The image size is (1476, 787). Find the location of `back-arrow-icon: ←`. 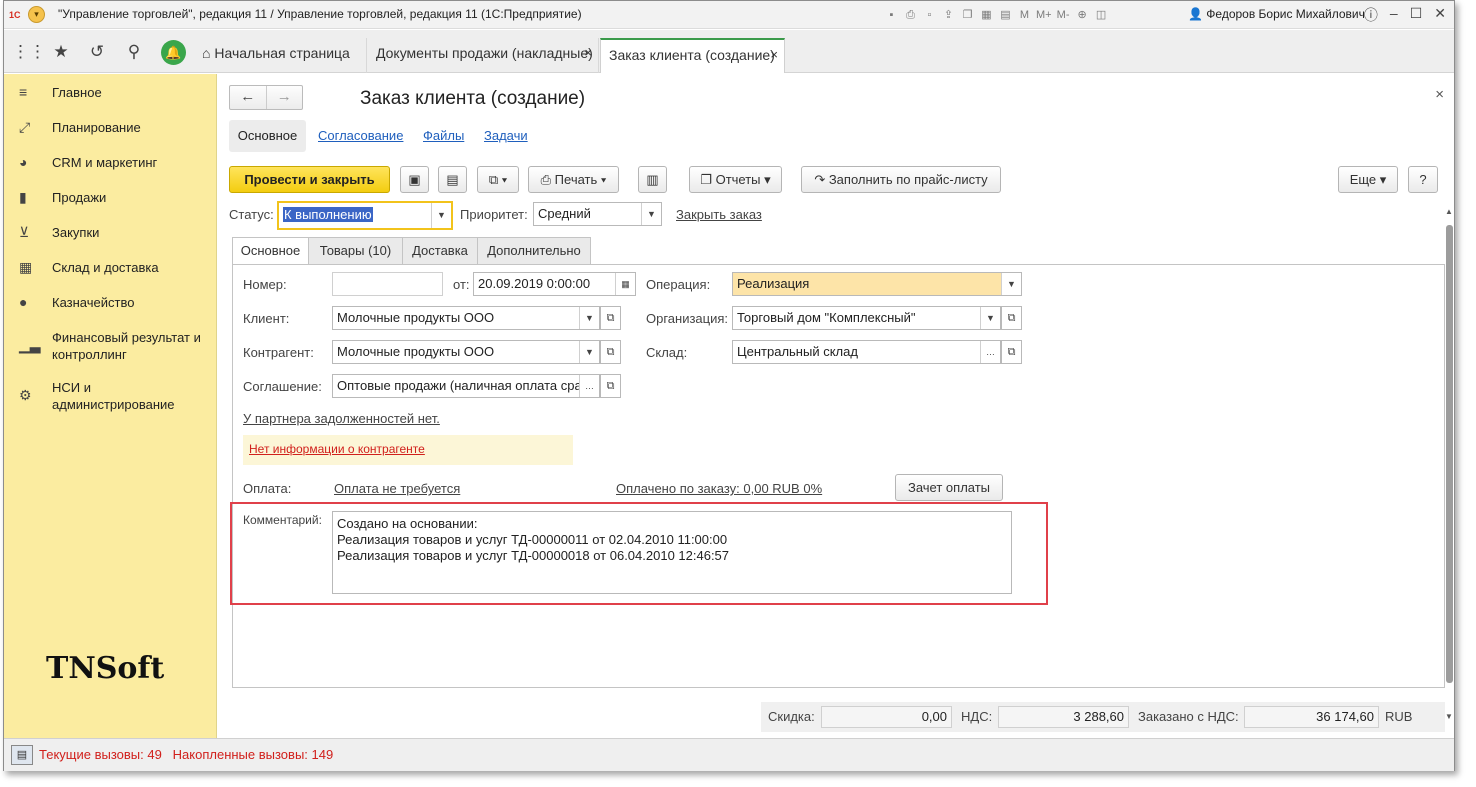

back-arrow-icon: ← is located at coordinates (248, 97).